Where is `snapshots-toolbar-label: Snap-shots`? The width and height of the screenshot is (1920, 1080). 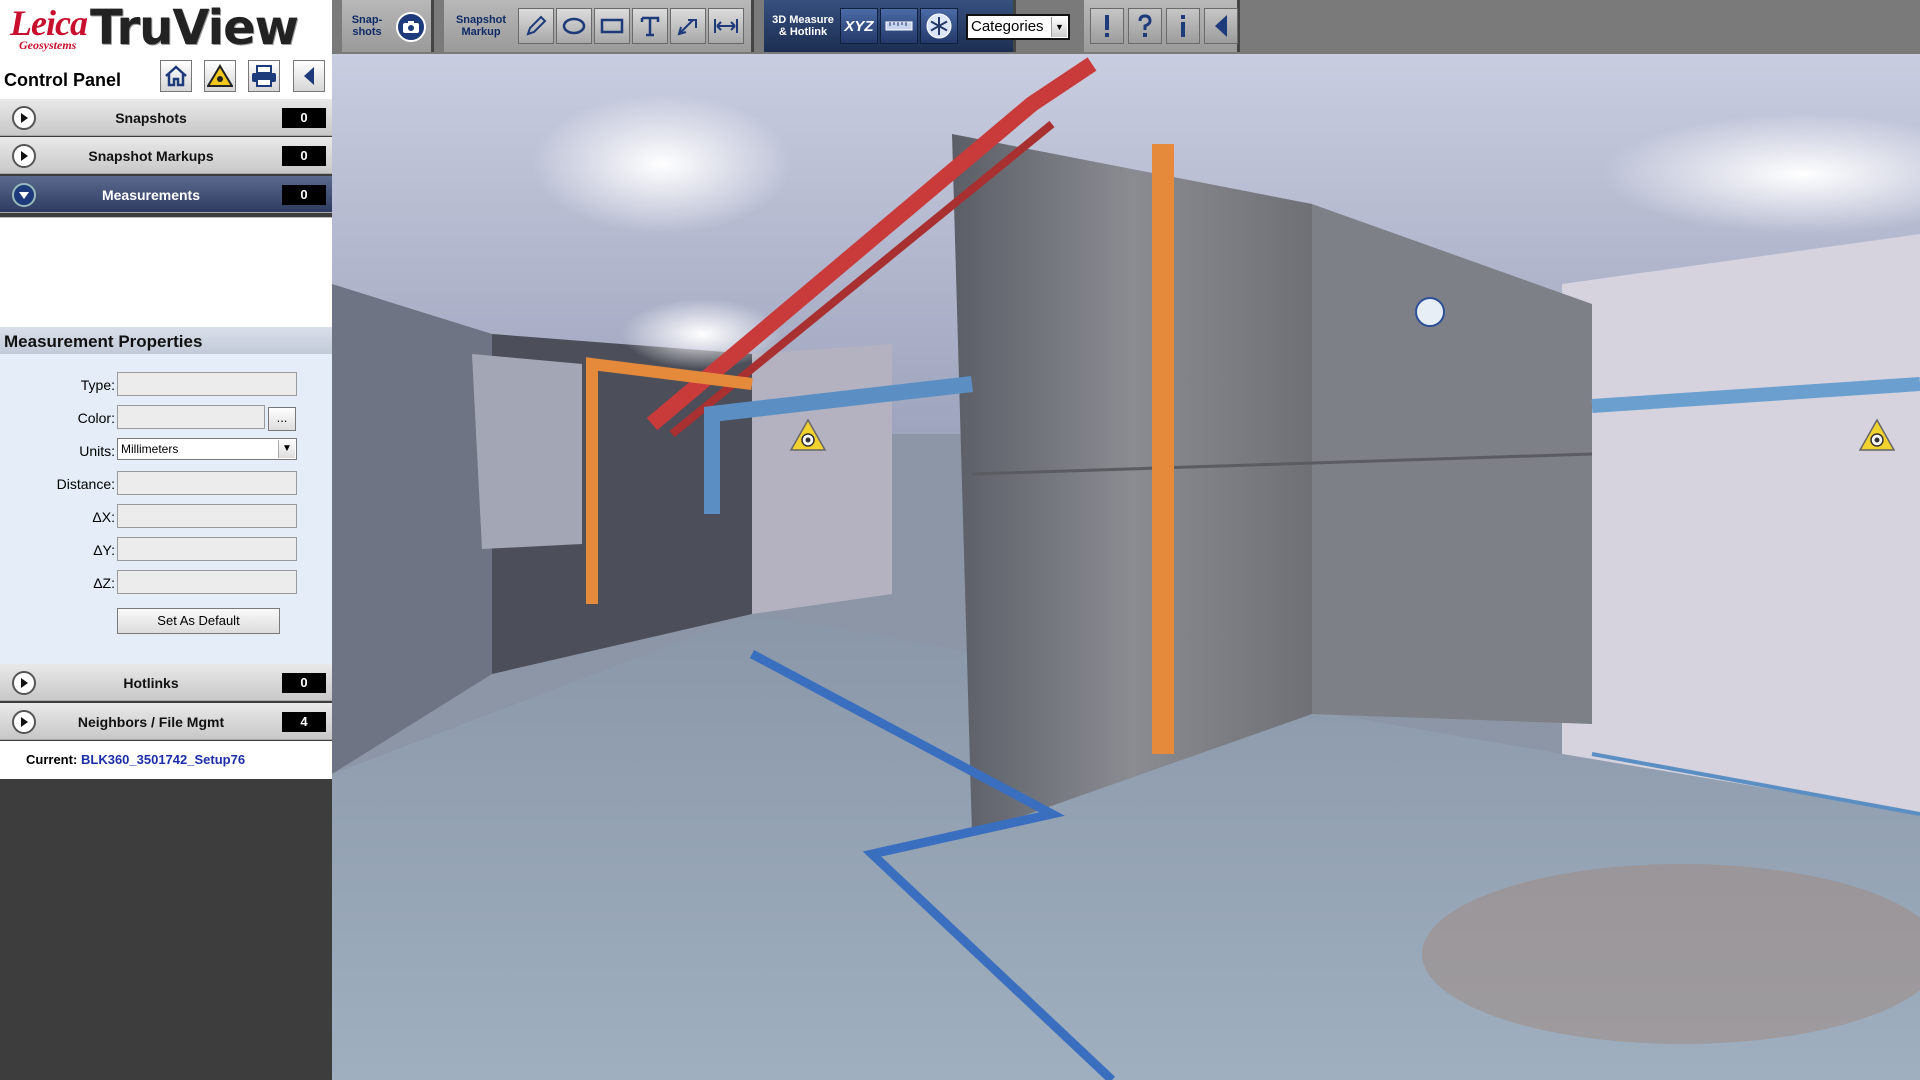
snapshots-toolbar-label: Snap-shots is located at coordinates (367, 26).